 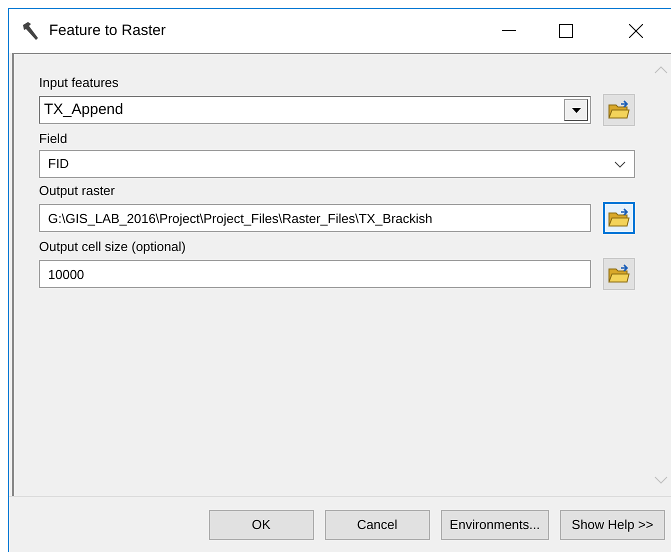 What do you see at coordinates (79, 83) in the screenshot?
I see `parameter-label: Input features` at bounding box center [79, 83].